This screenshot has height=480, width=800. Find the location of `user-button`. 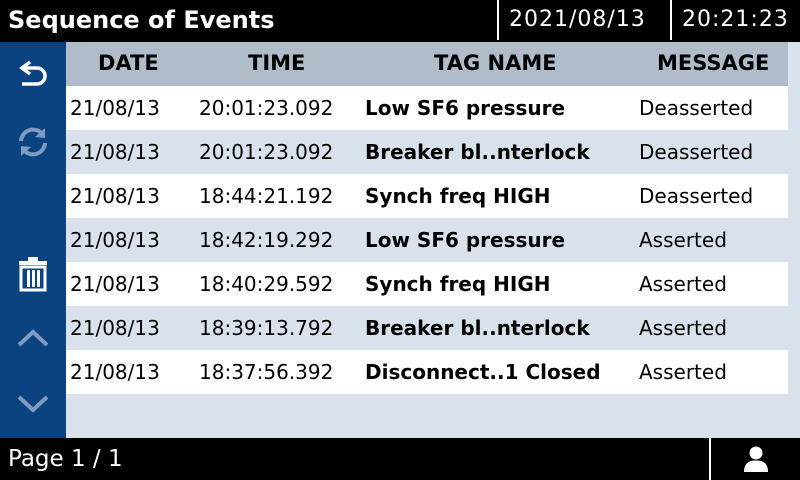

user-button is located at coordinates (754, 459).